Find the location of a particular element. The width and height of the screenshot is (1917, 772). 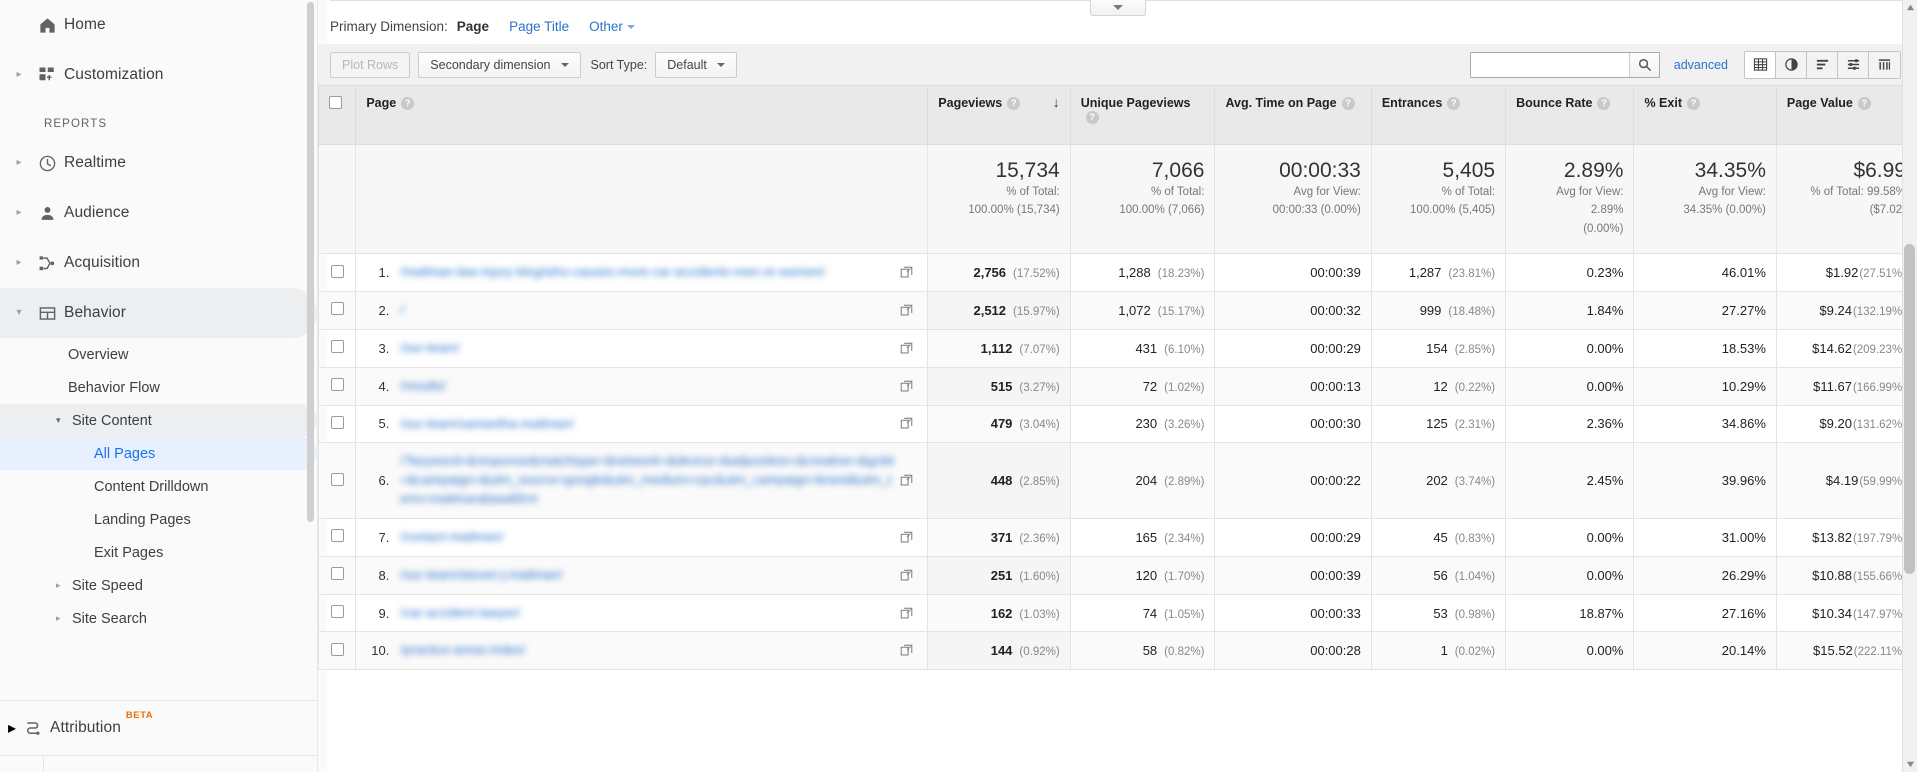

column-header-pageviews: ↓ Pageviews? is located at coordinates (999, 115).